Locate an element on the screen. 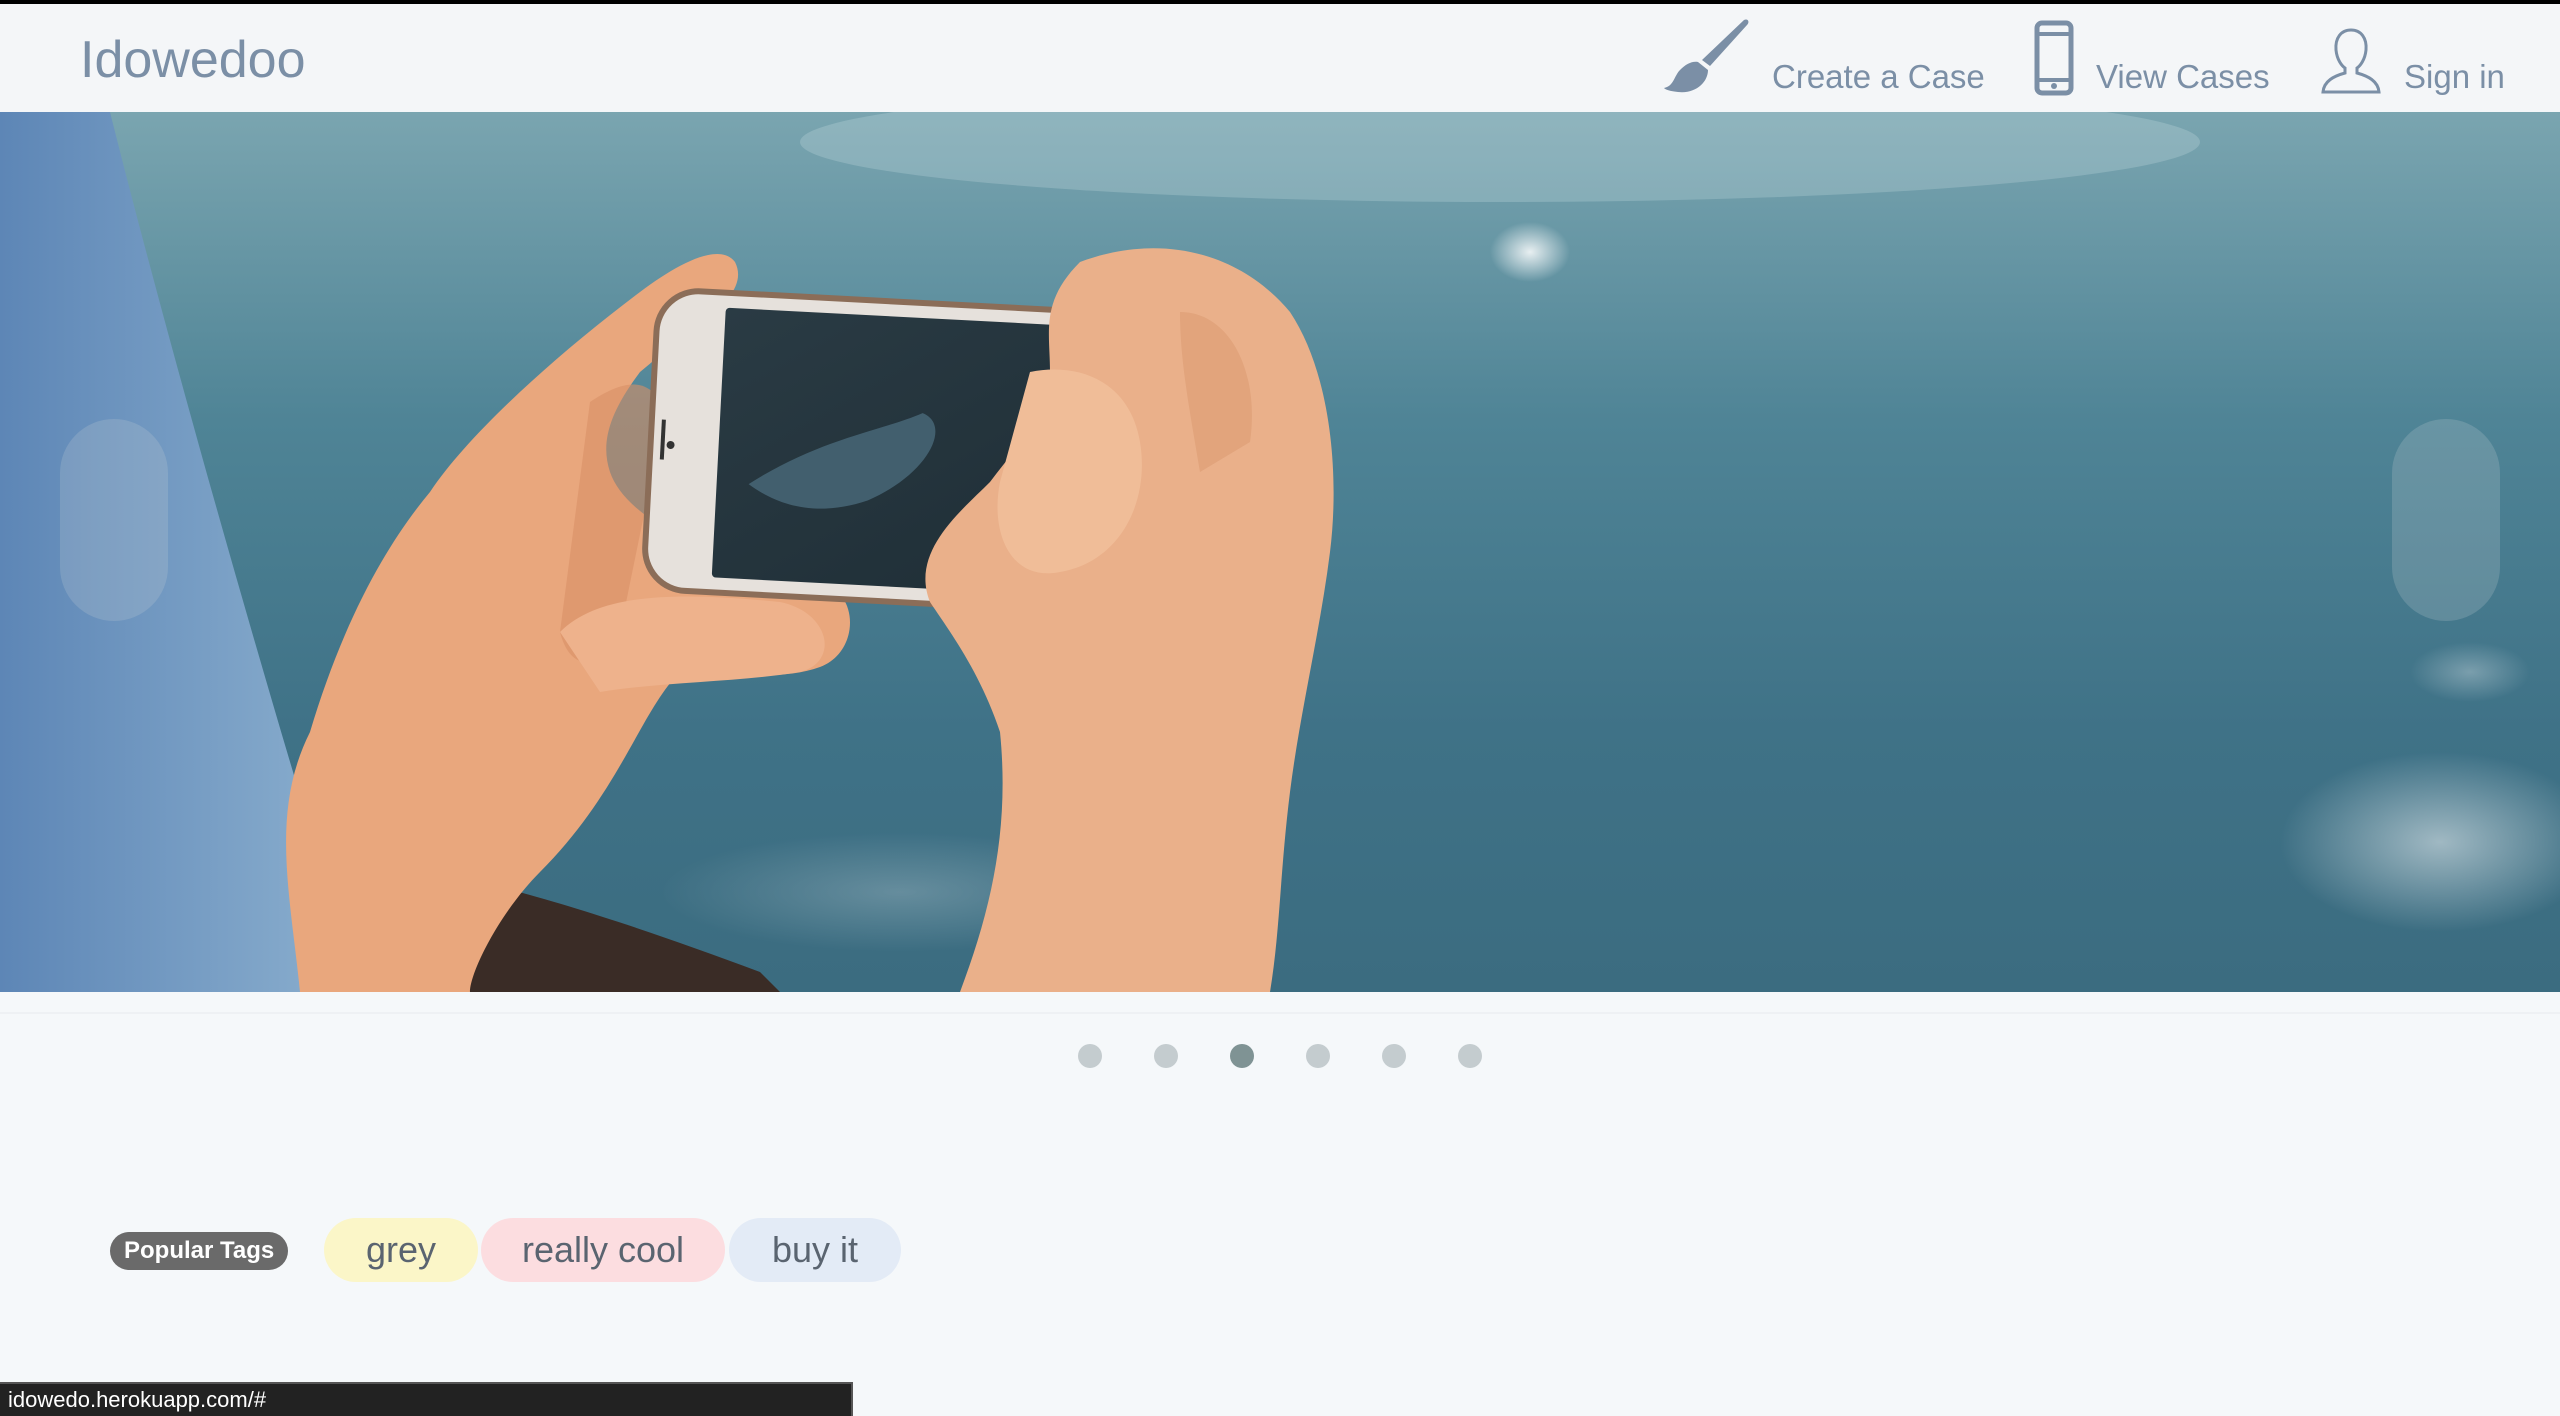 Image resolution: width=2560 pixels, height=1416 pixels. tag-pill: buy it is located at coordinates (815, 1250).